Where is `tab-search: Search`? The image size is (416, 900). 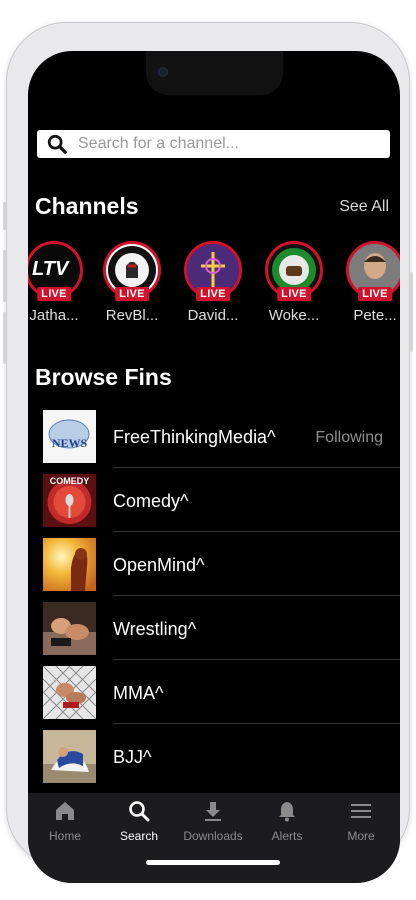
tab-search: Search is located at coordinates (139, 821).